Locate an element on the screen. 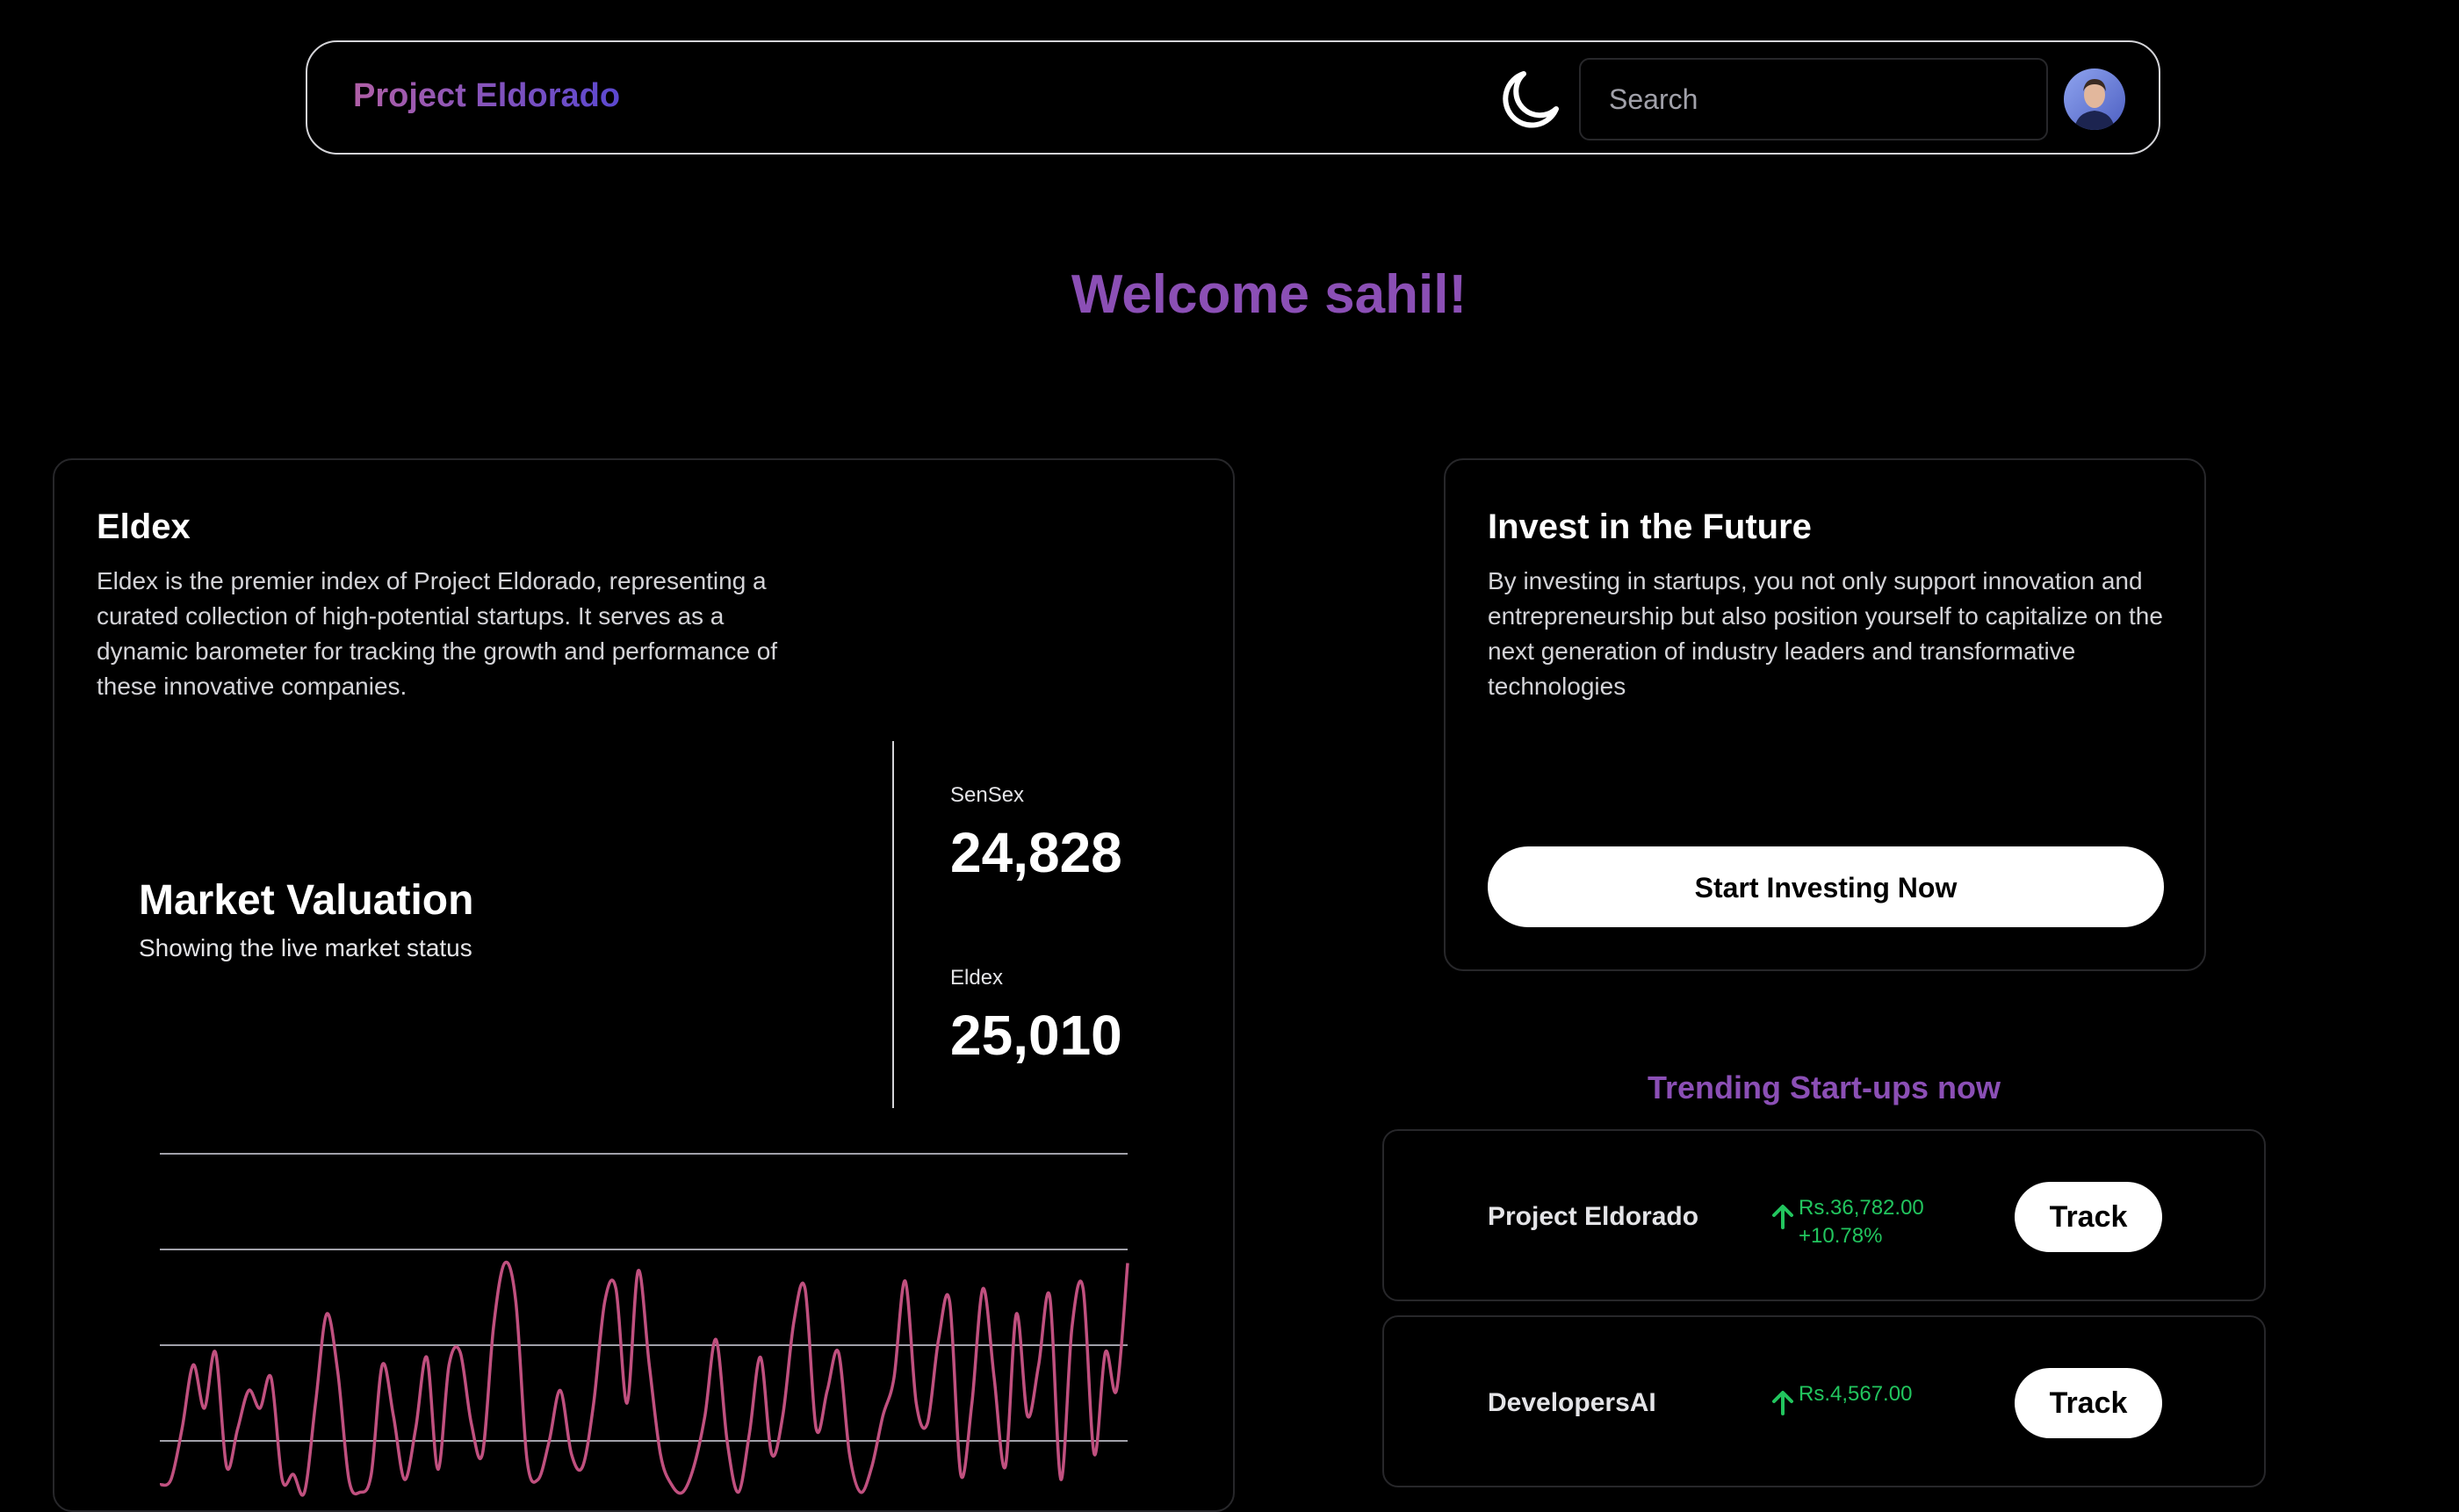  startup-name: DevelopersAI is located at coordinates (1572, 1402).